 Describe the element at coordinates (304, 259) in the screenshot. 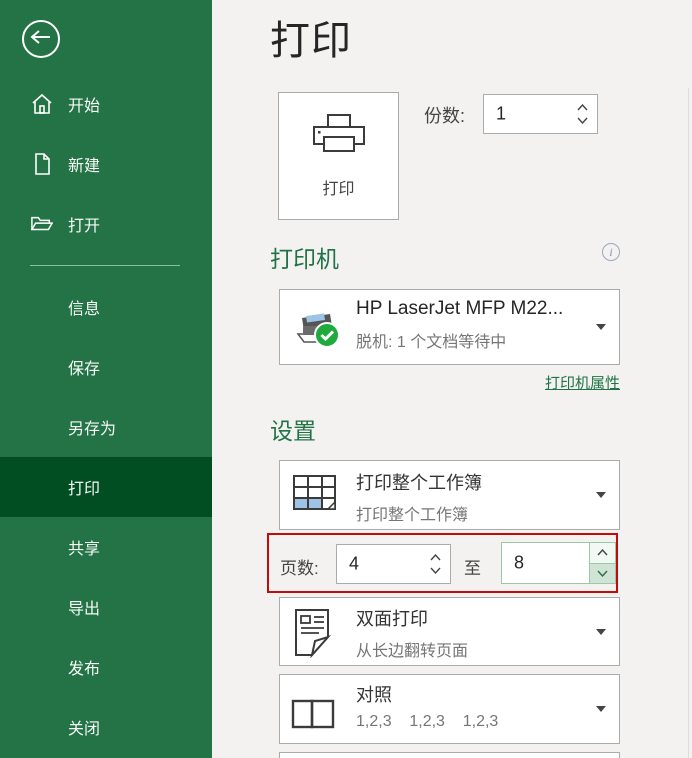

I see `printer-section-heading: 打印机` at that location.